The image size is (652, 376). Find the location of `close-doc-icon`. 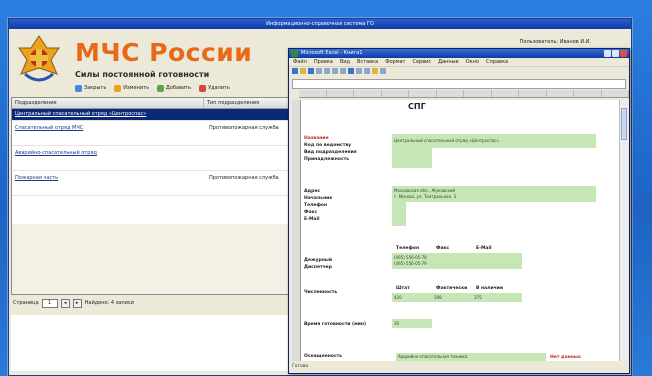

close-doc-icon is located at coordinates (78, 88).